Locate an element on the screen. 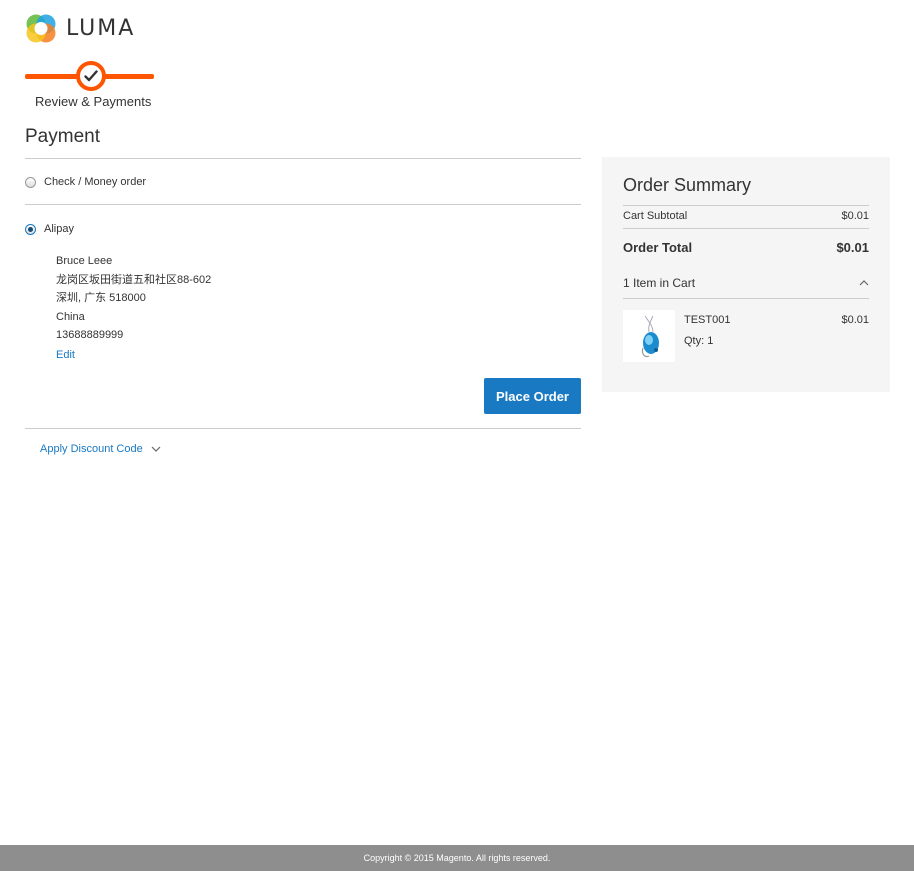 This screenshot has width=914, height=871. summary-divider is located at coordinates (746, 205).